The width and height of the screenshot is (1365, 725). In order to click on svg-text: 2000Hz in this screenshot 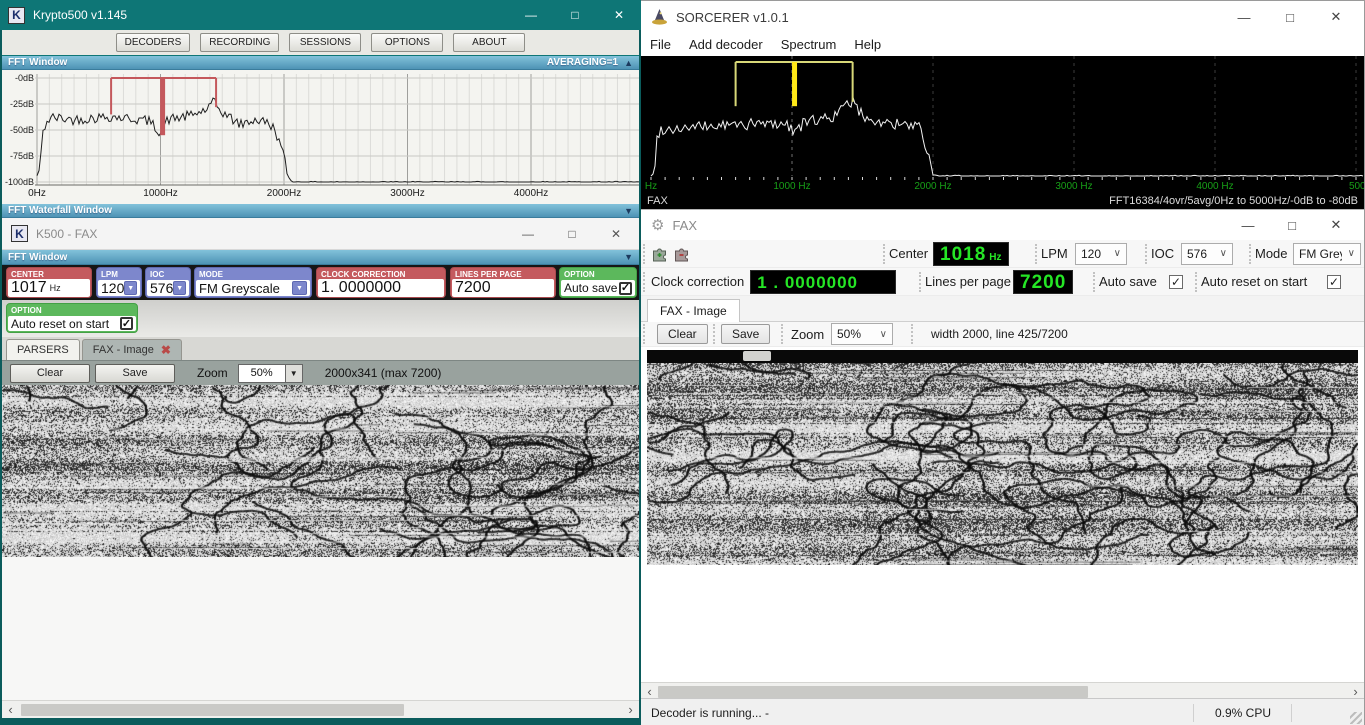, I will do `click(284, 193)`.